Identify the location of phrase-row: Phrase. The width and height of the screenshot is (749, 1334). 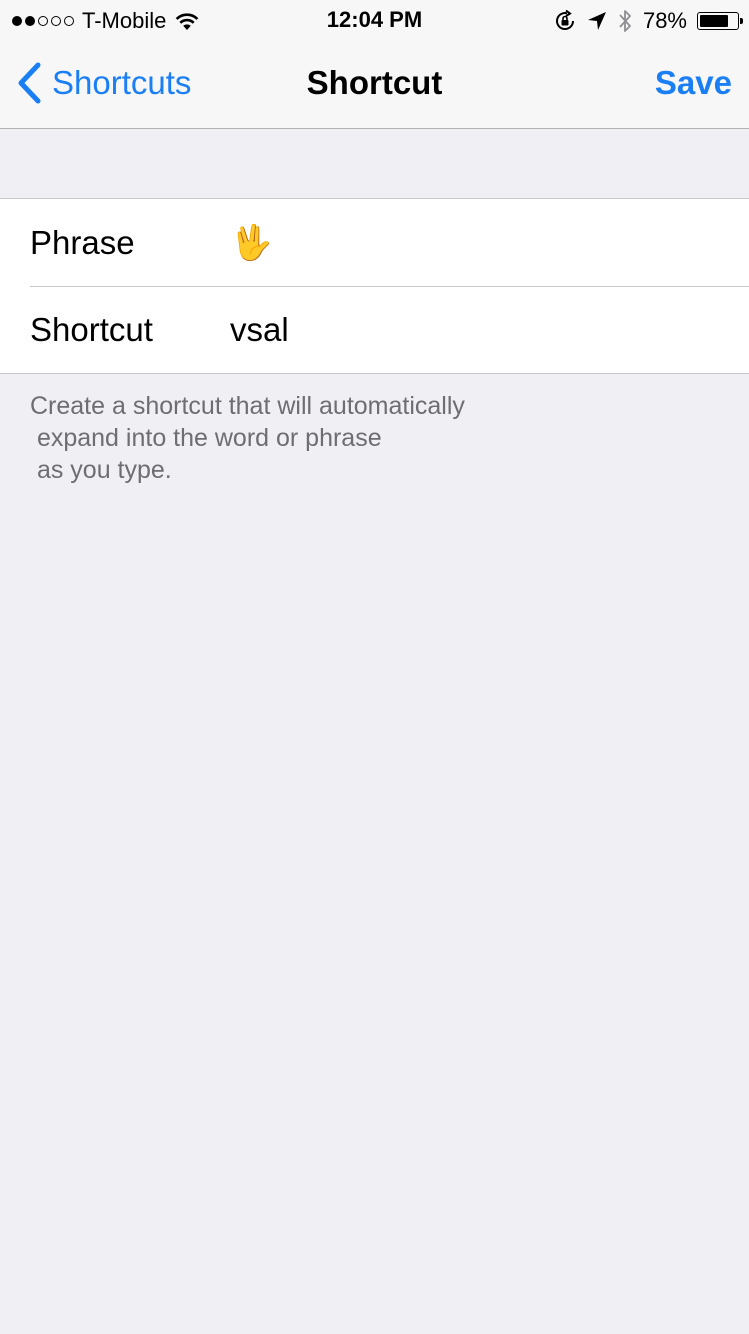
(374, 242).